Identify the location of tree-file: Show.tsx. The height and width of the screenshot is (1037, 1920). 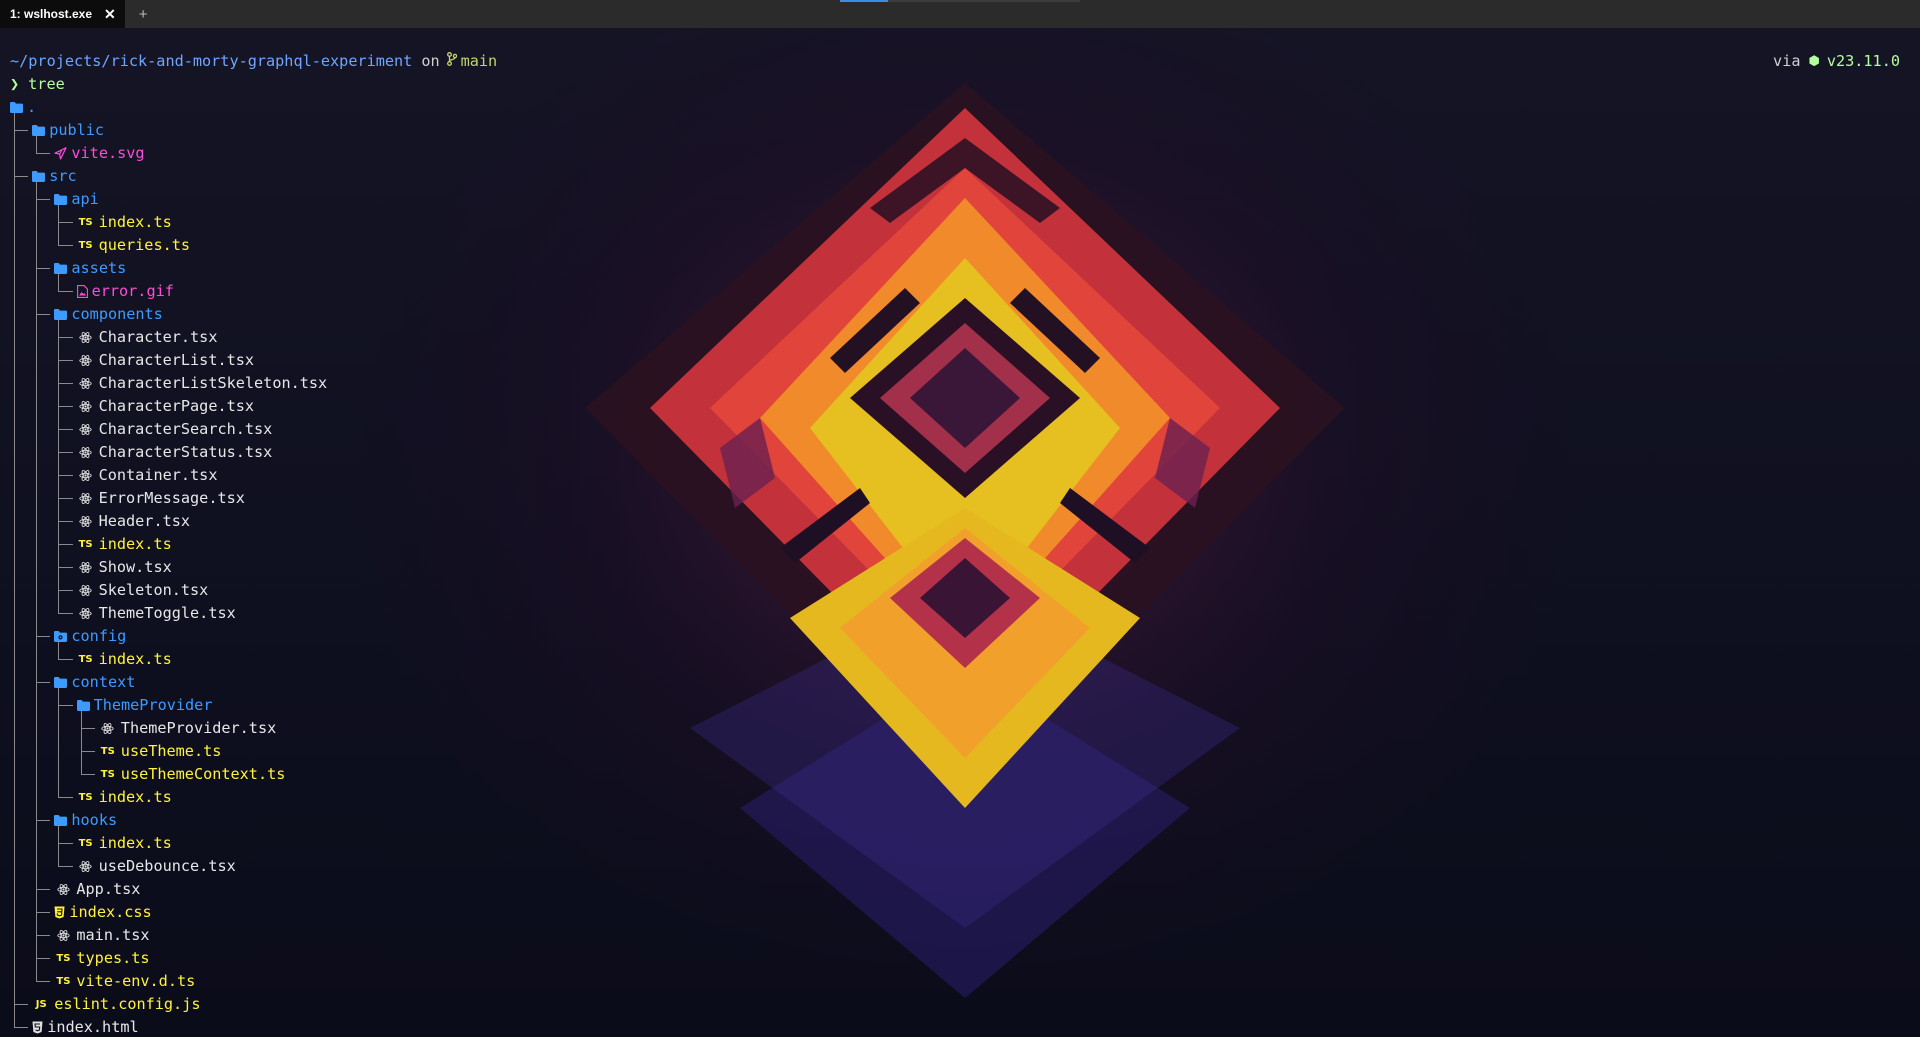
(124, 567).